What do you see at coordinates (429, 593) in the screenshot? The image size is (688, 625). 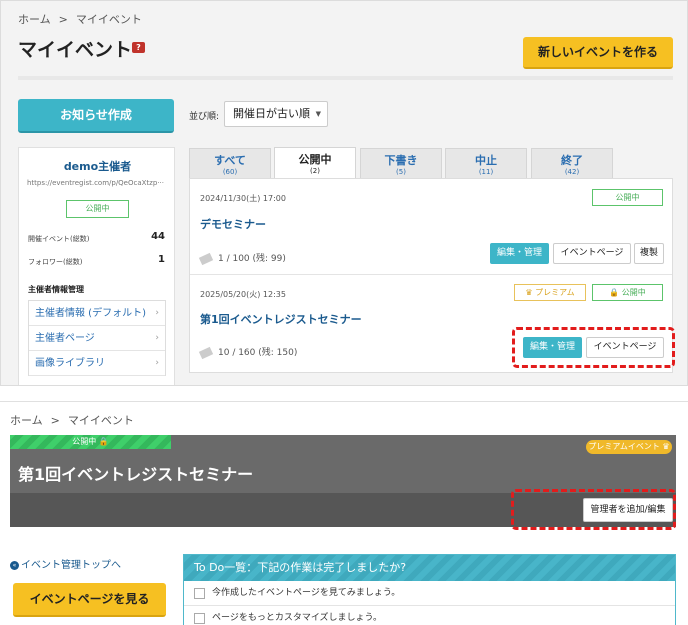 I see `todo-item: 今作成したイベントページを見てみましょう。` at bounding box center [429, 593].